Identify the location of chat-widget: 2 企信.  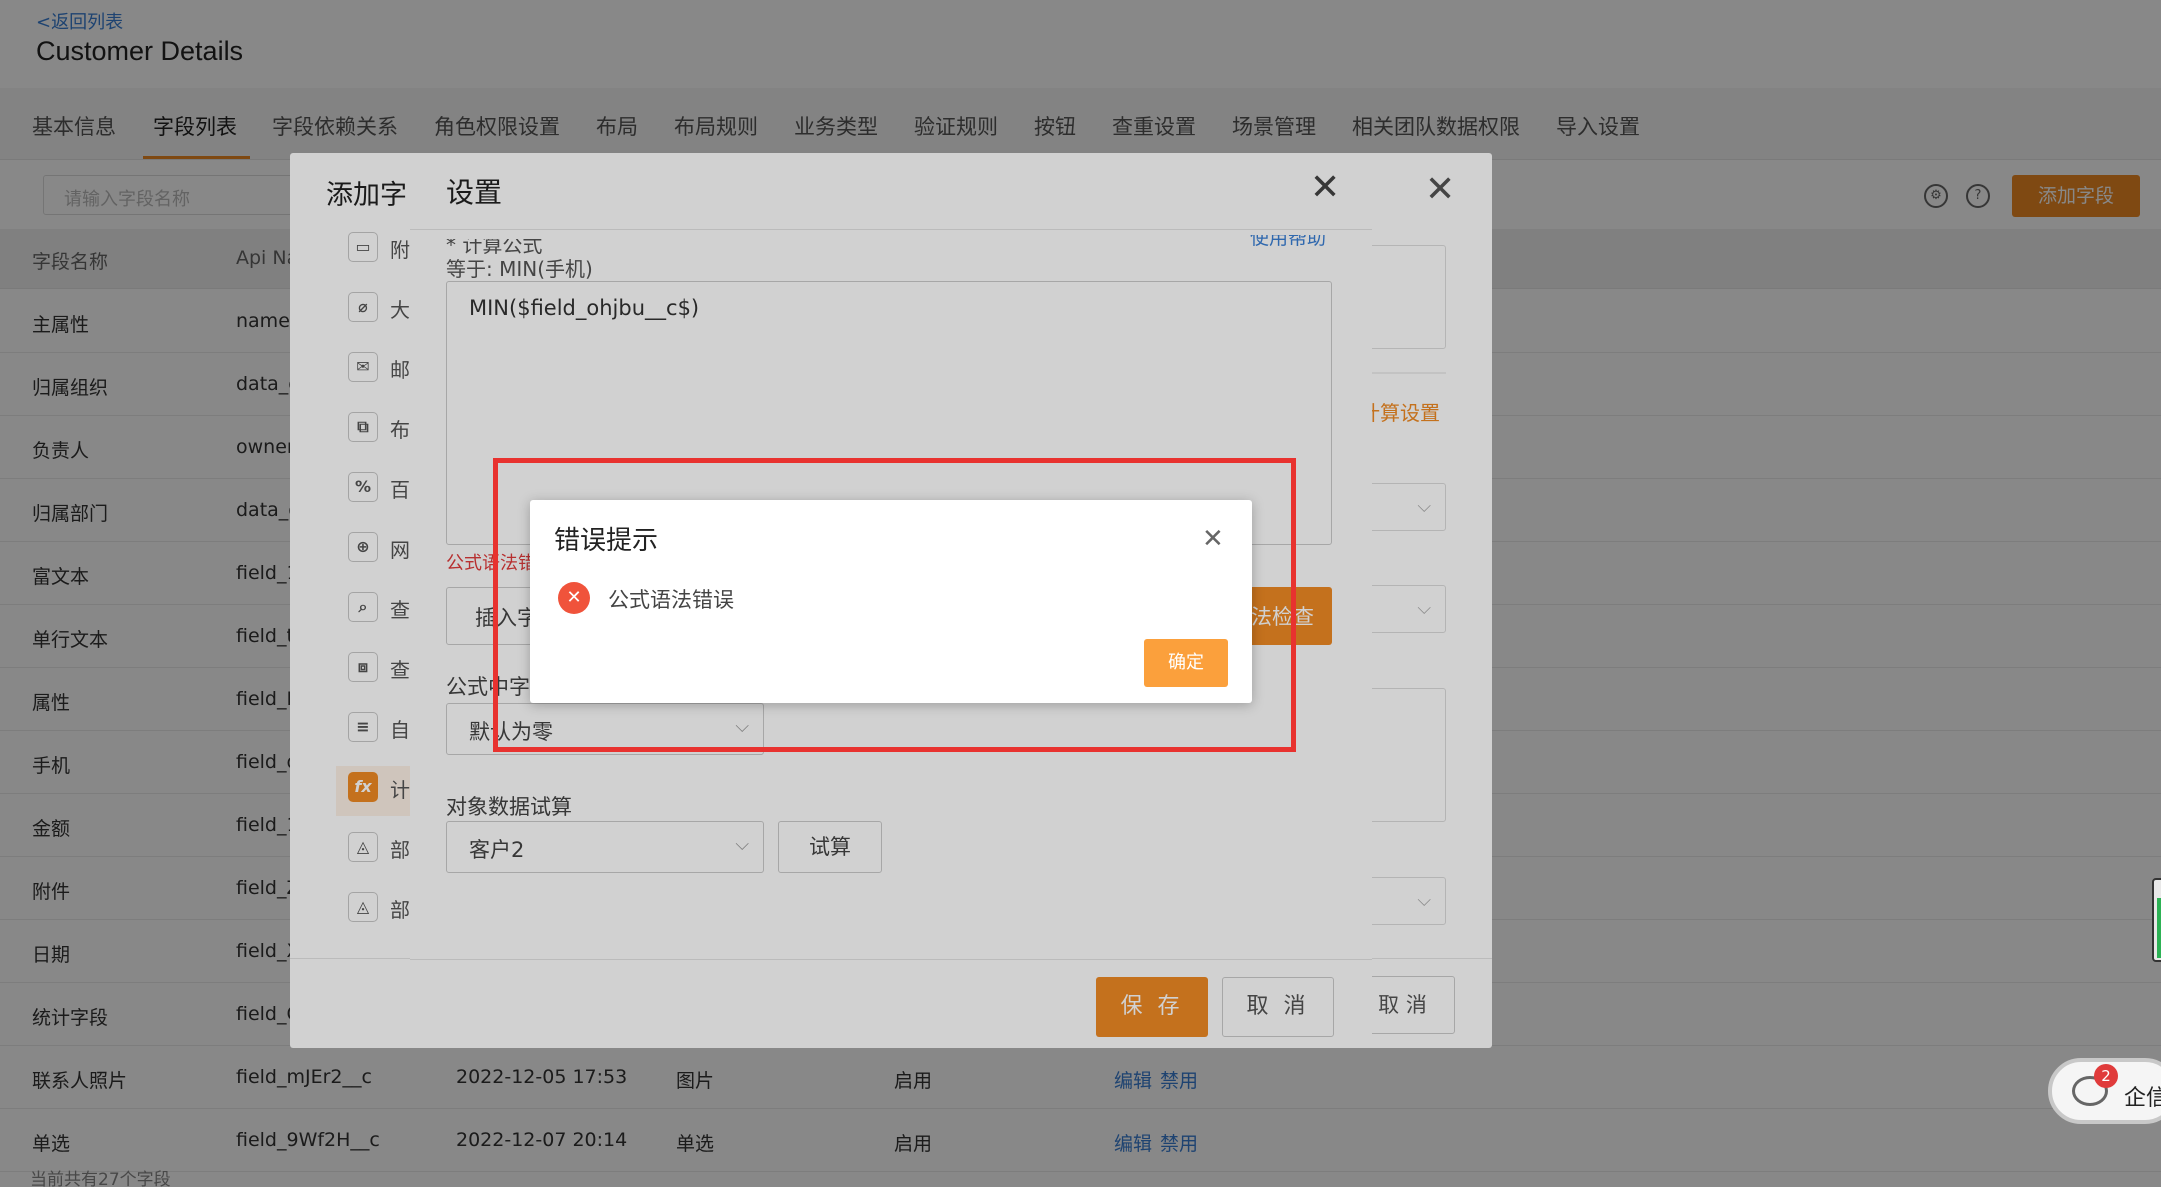
(2104, 1091).